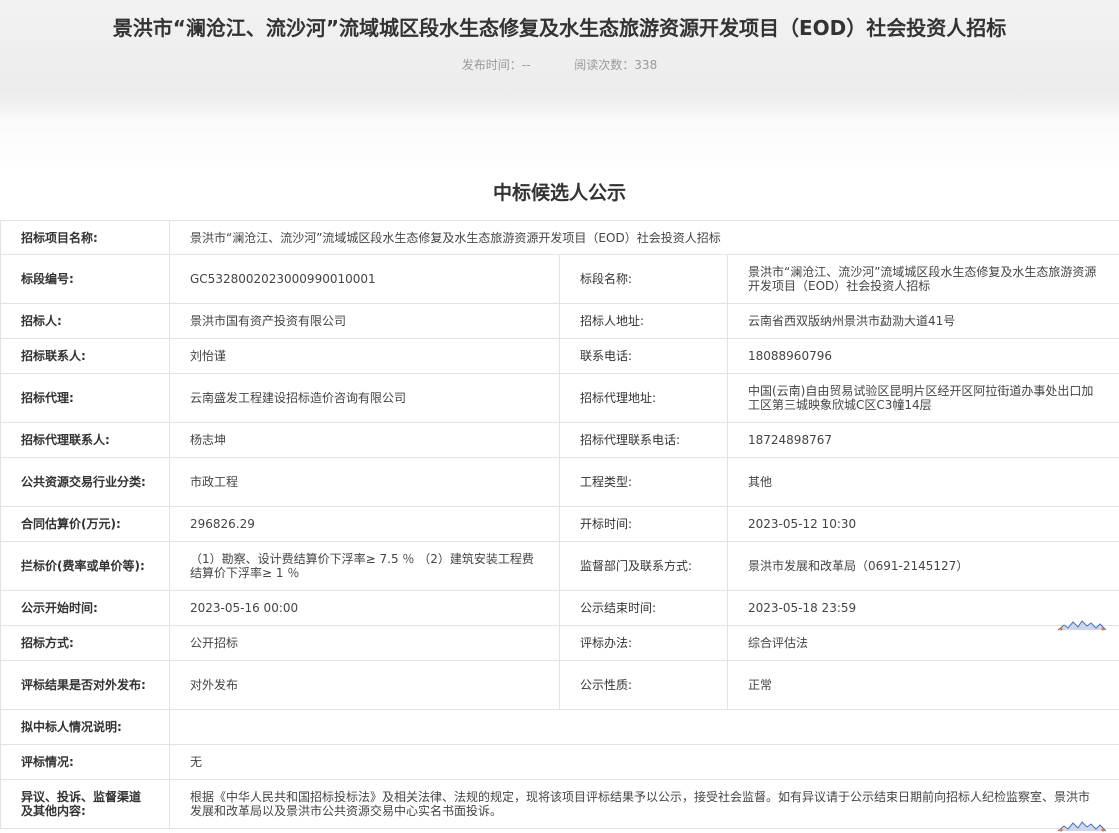 The width and height of the screenshot is (1119, 833). Describe the element at coordinates (85, 398) in the screenshot. I see `agent-label: 招标代理:` at that location.